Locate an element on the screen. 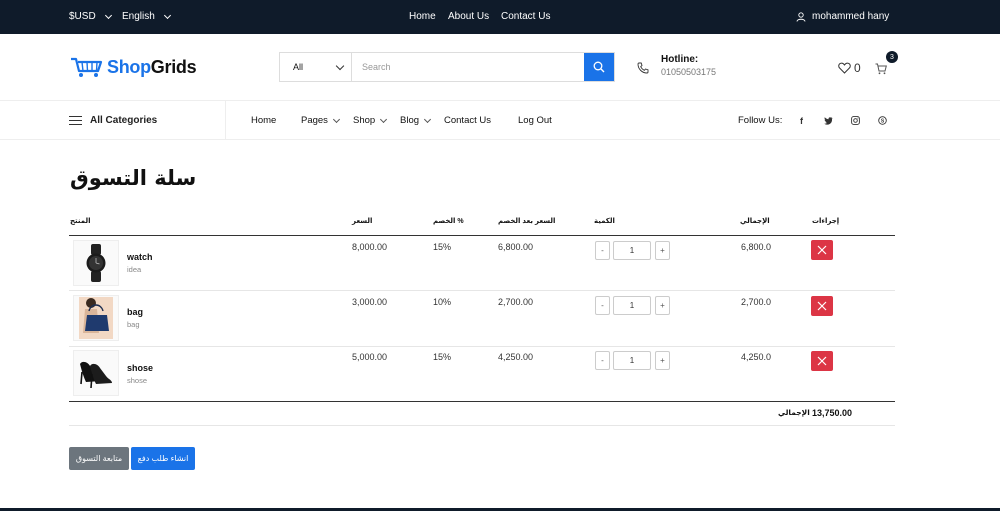 This screenshot has height=511, width=1000. nav-link-logout: Log Out is located at coordinates (535, 120).